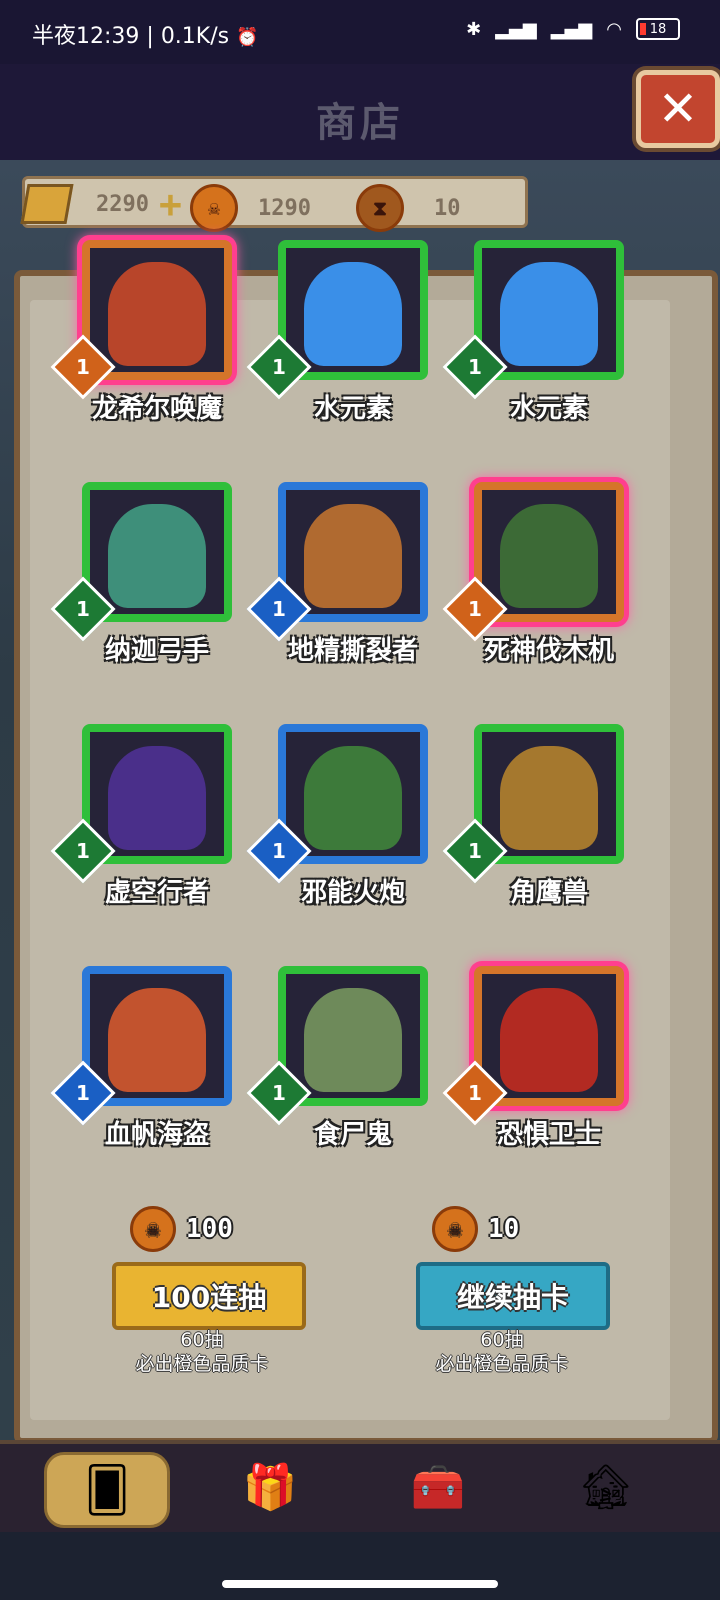 The width and height of the screenshot is (720, 1600). I want to click on hero-card: 1 死神伐木机, so click(533, 574).